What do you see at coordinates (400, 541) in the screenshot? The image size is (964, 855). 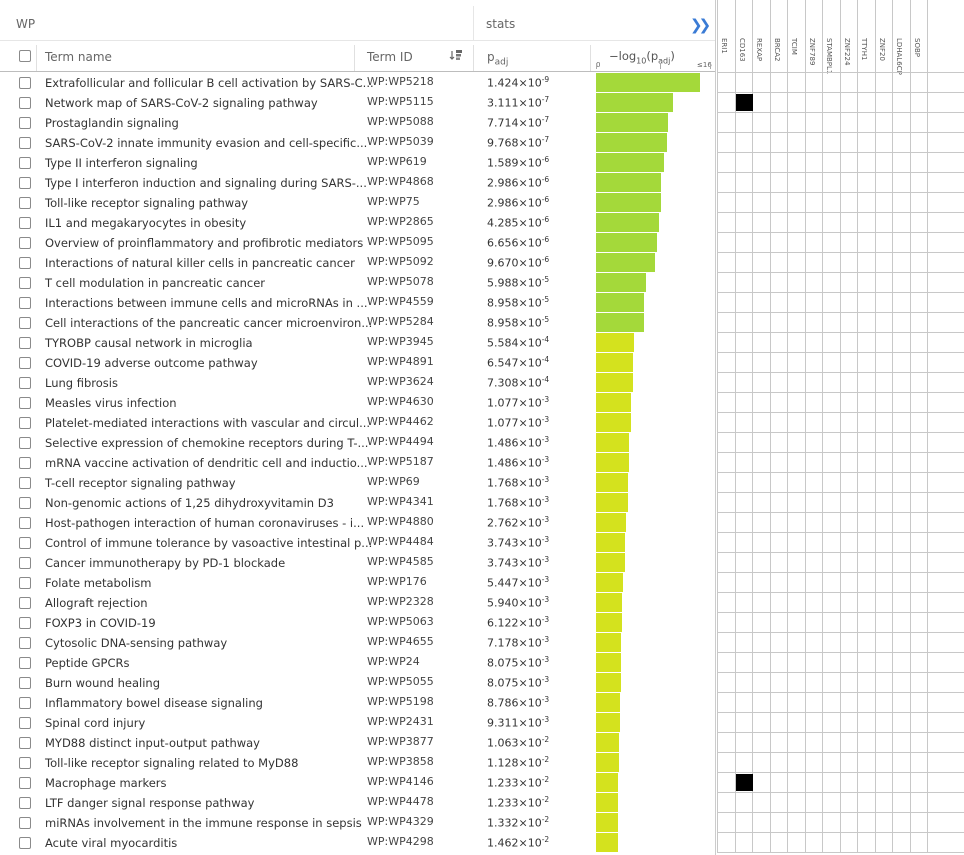 I see `term-id: WP:WP4484` at bounding box center [400, 541].